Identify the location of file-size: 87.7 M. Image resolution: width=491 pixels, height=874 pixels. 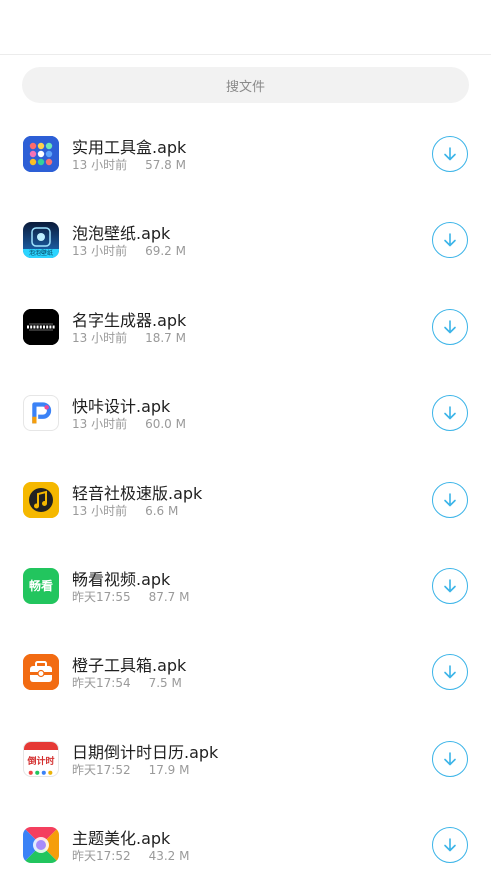
(169, 596).